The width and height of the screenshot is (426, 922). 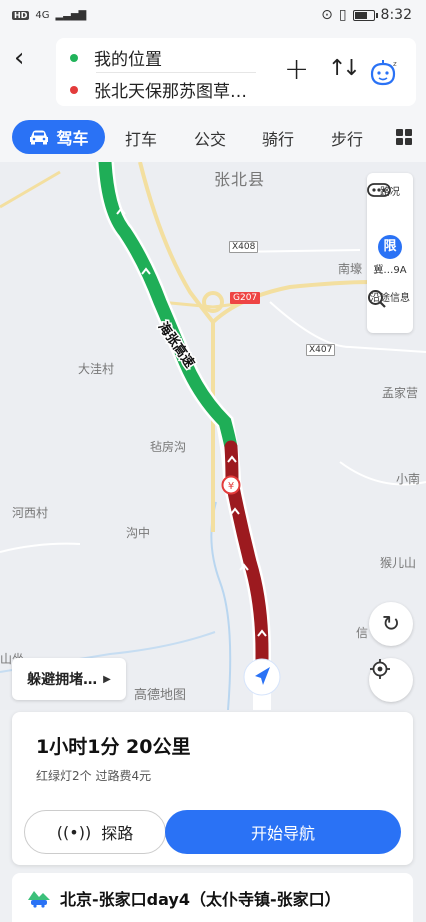 I want to click on route-header: ‹ 我的位置 张北天保那苏图草… + ↑↓ z, so click(x=213, y=71).